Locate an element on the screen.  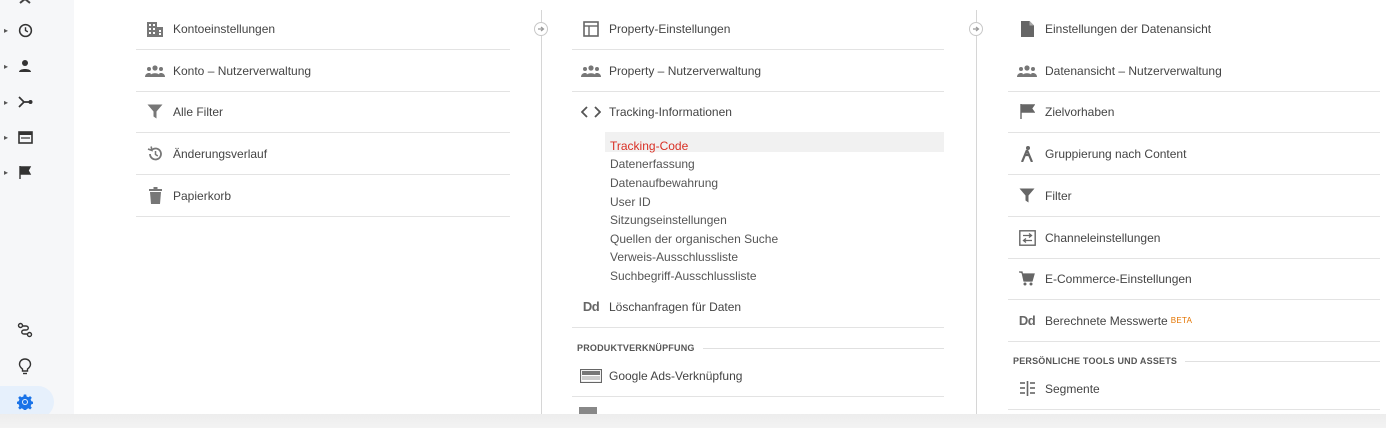
left-nav: ▸ ▸ ▸ ▸ ▸ is located at coordinates (37, 214).